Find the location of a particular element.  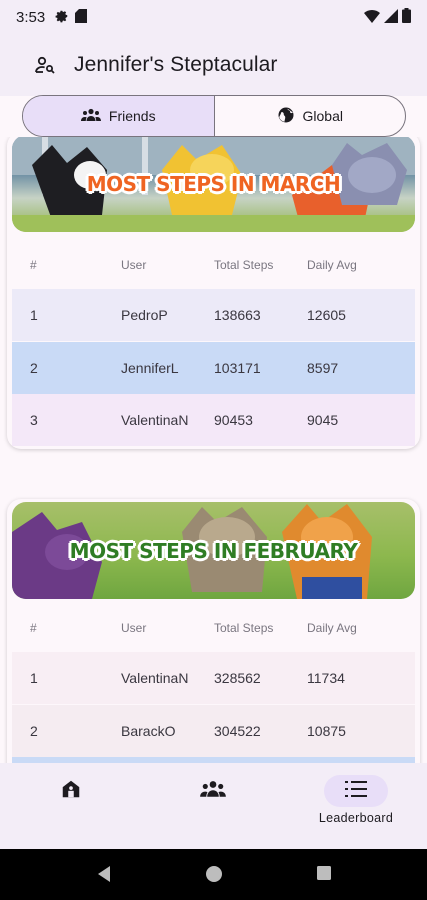

back-icon is located at coordinates (104, 876).